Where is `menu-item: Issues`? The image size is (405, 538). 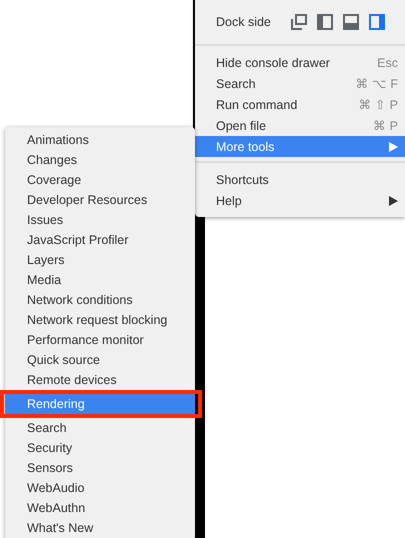
menu-item: Issues is located at coordinates (100, 220).